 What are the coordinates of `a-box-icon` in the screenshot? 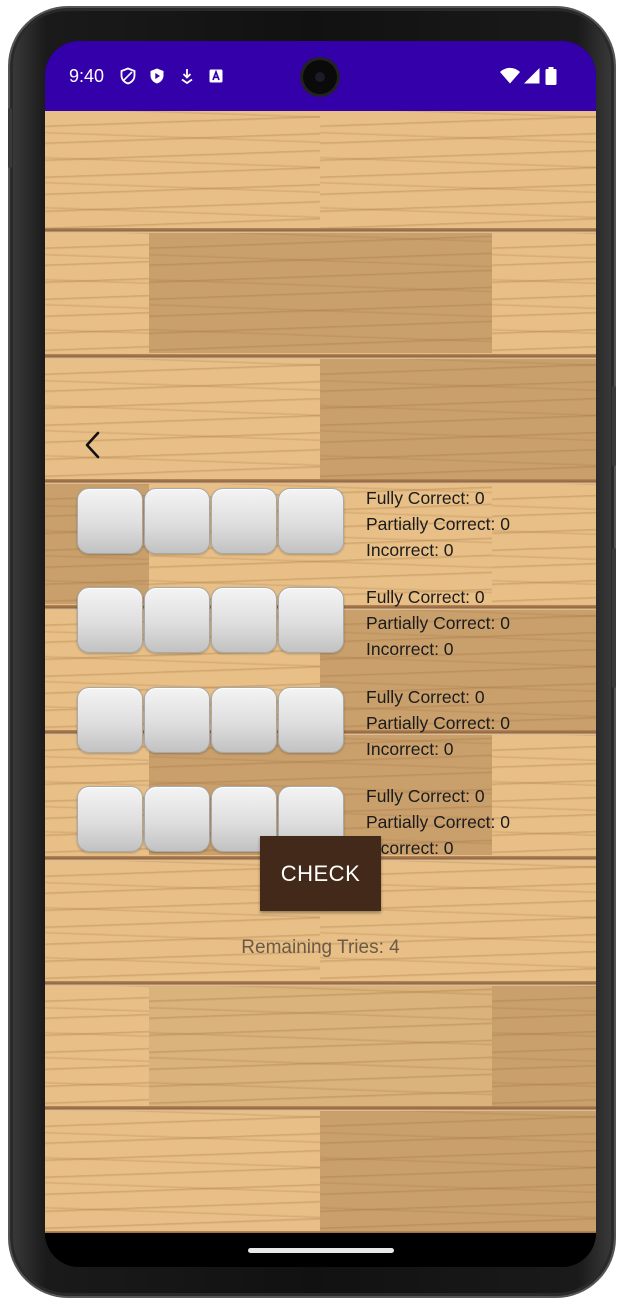 It's located at (216, 76).